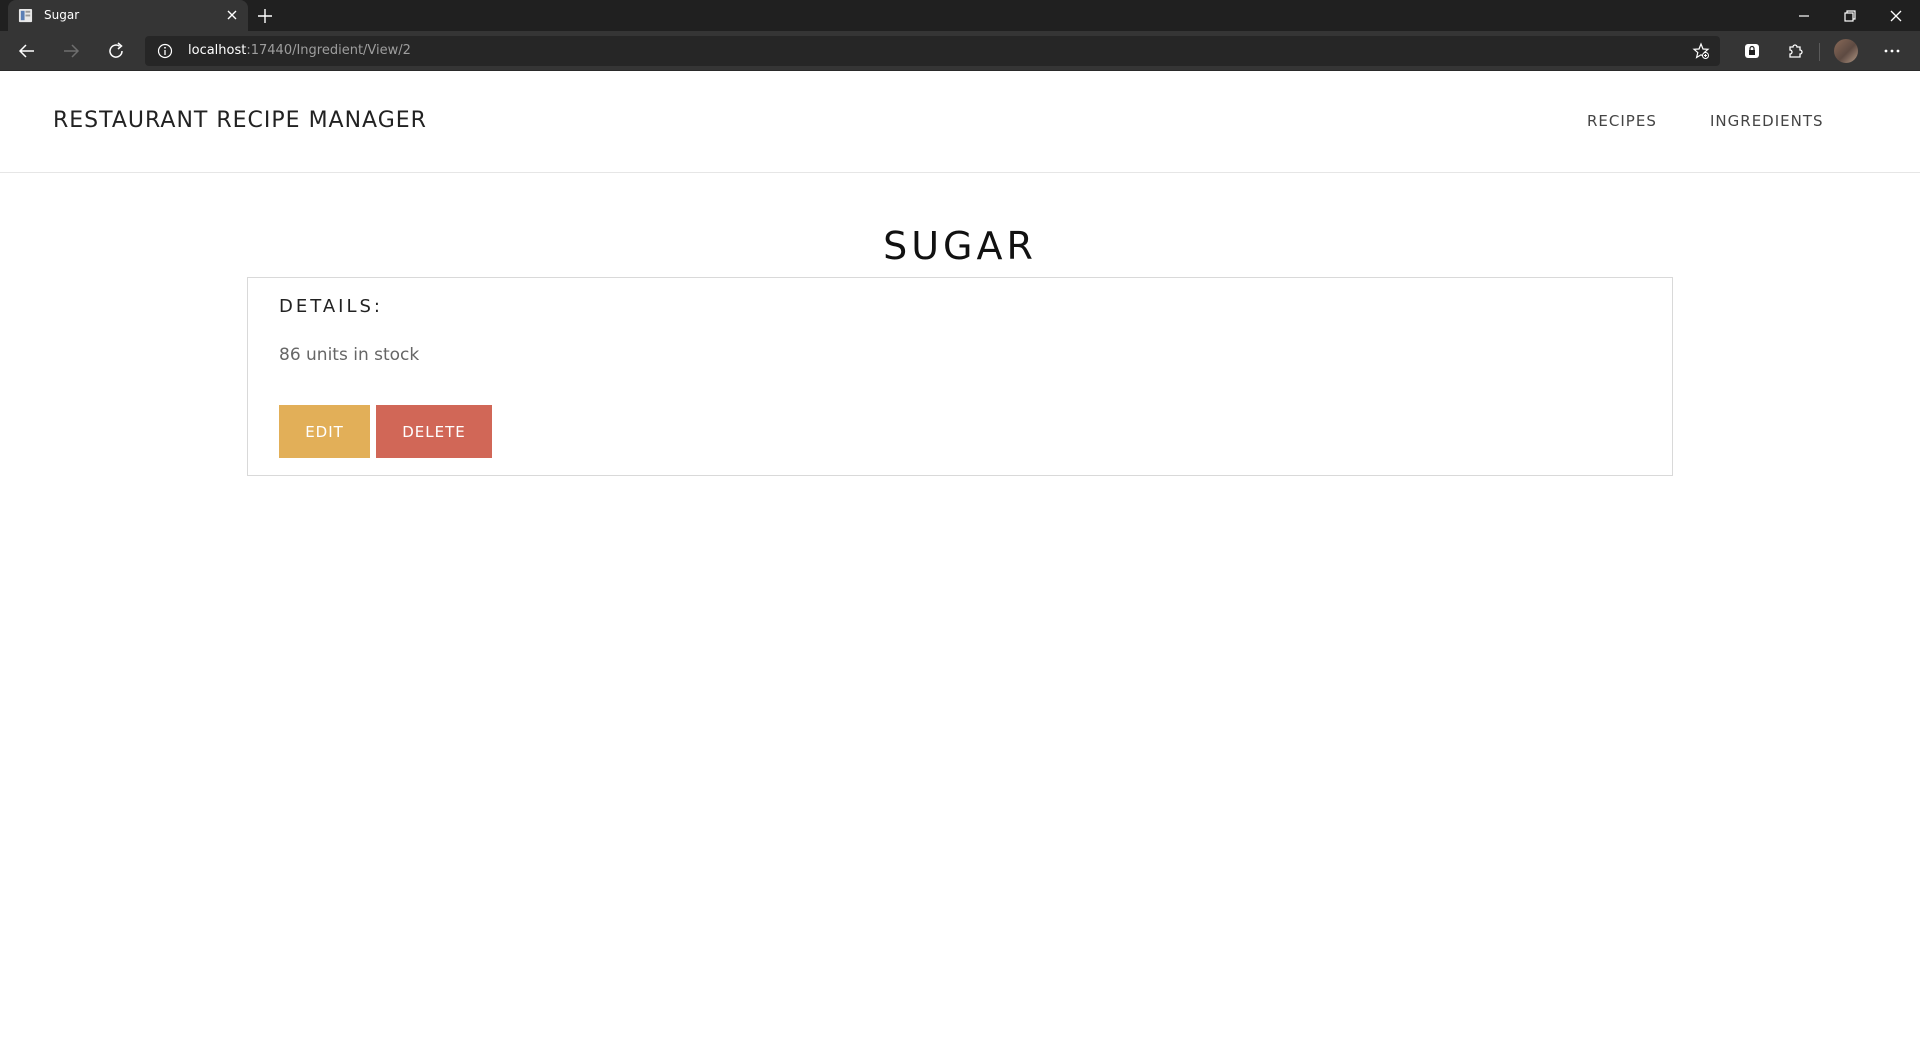 The height and width of the screenshot is (1050, 1920). Describe the element at coordinates (1846, 51) in the screenshot. I see `profile-avatar` at that location.